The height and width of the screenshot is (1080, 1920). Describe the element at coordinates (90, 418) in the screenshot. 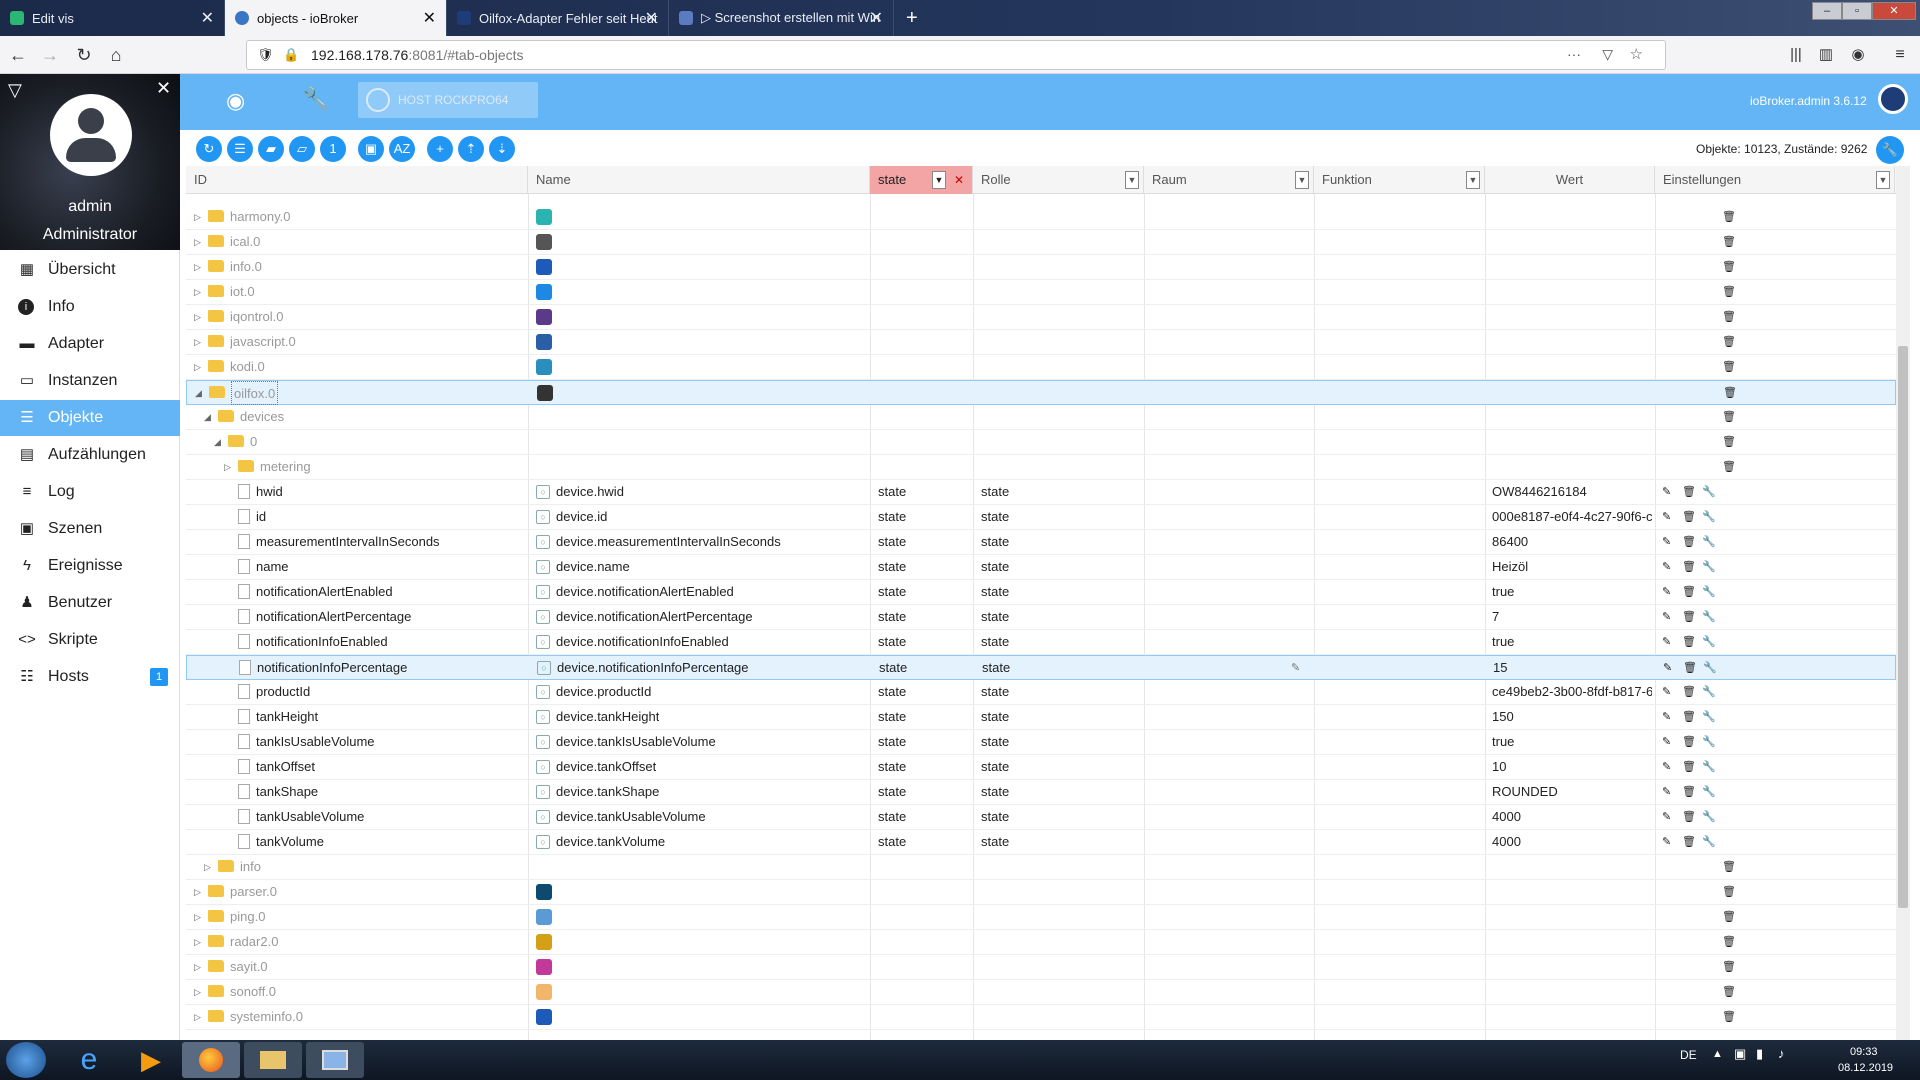

I see `sidebar-item-objekte: ☰ Objekte` at that location.